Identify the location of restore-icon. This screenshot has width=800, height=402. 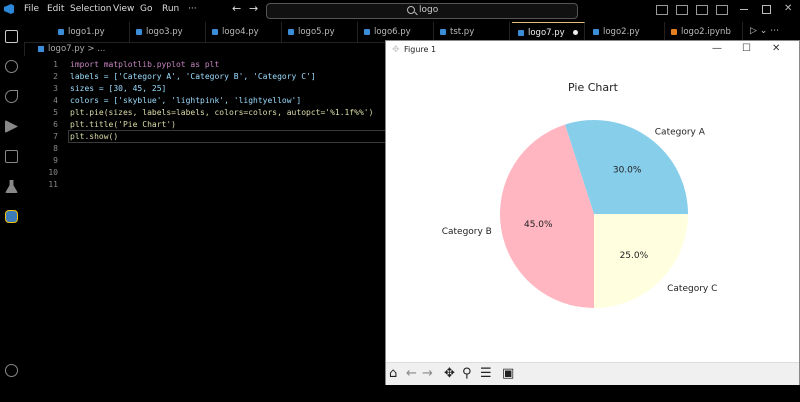
(766, 9).